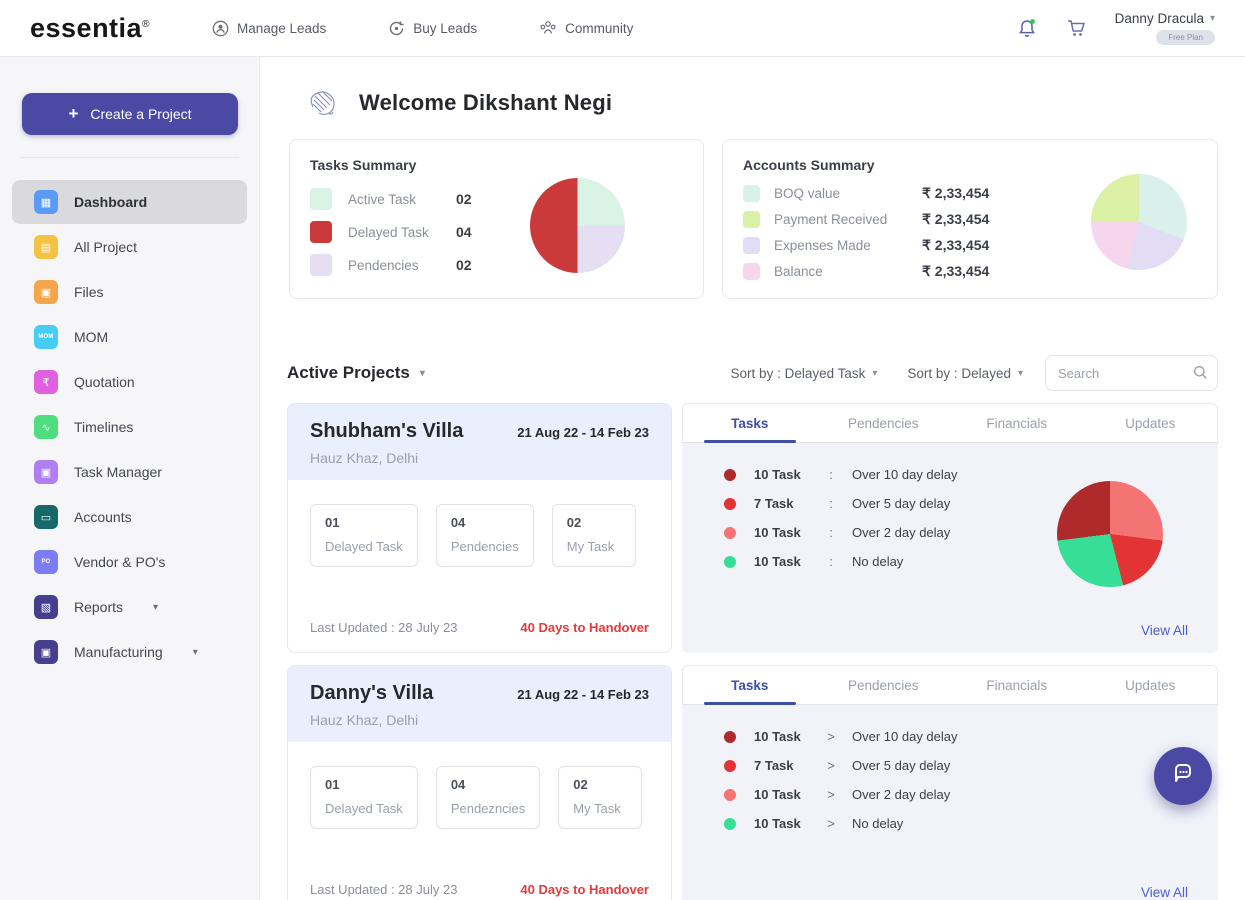 This screenshot has width=1245, height=900. What do you see at coordinates (46, 427) in the screenshot?
I see `timelines-icon: ∿` at bounding box center [46, 427].